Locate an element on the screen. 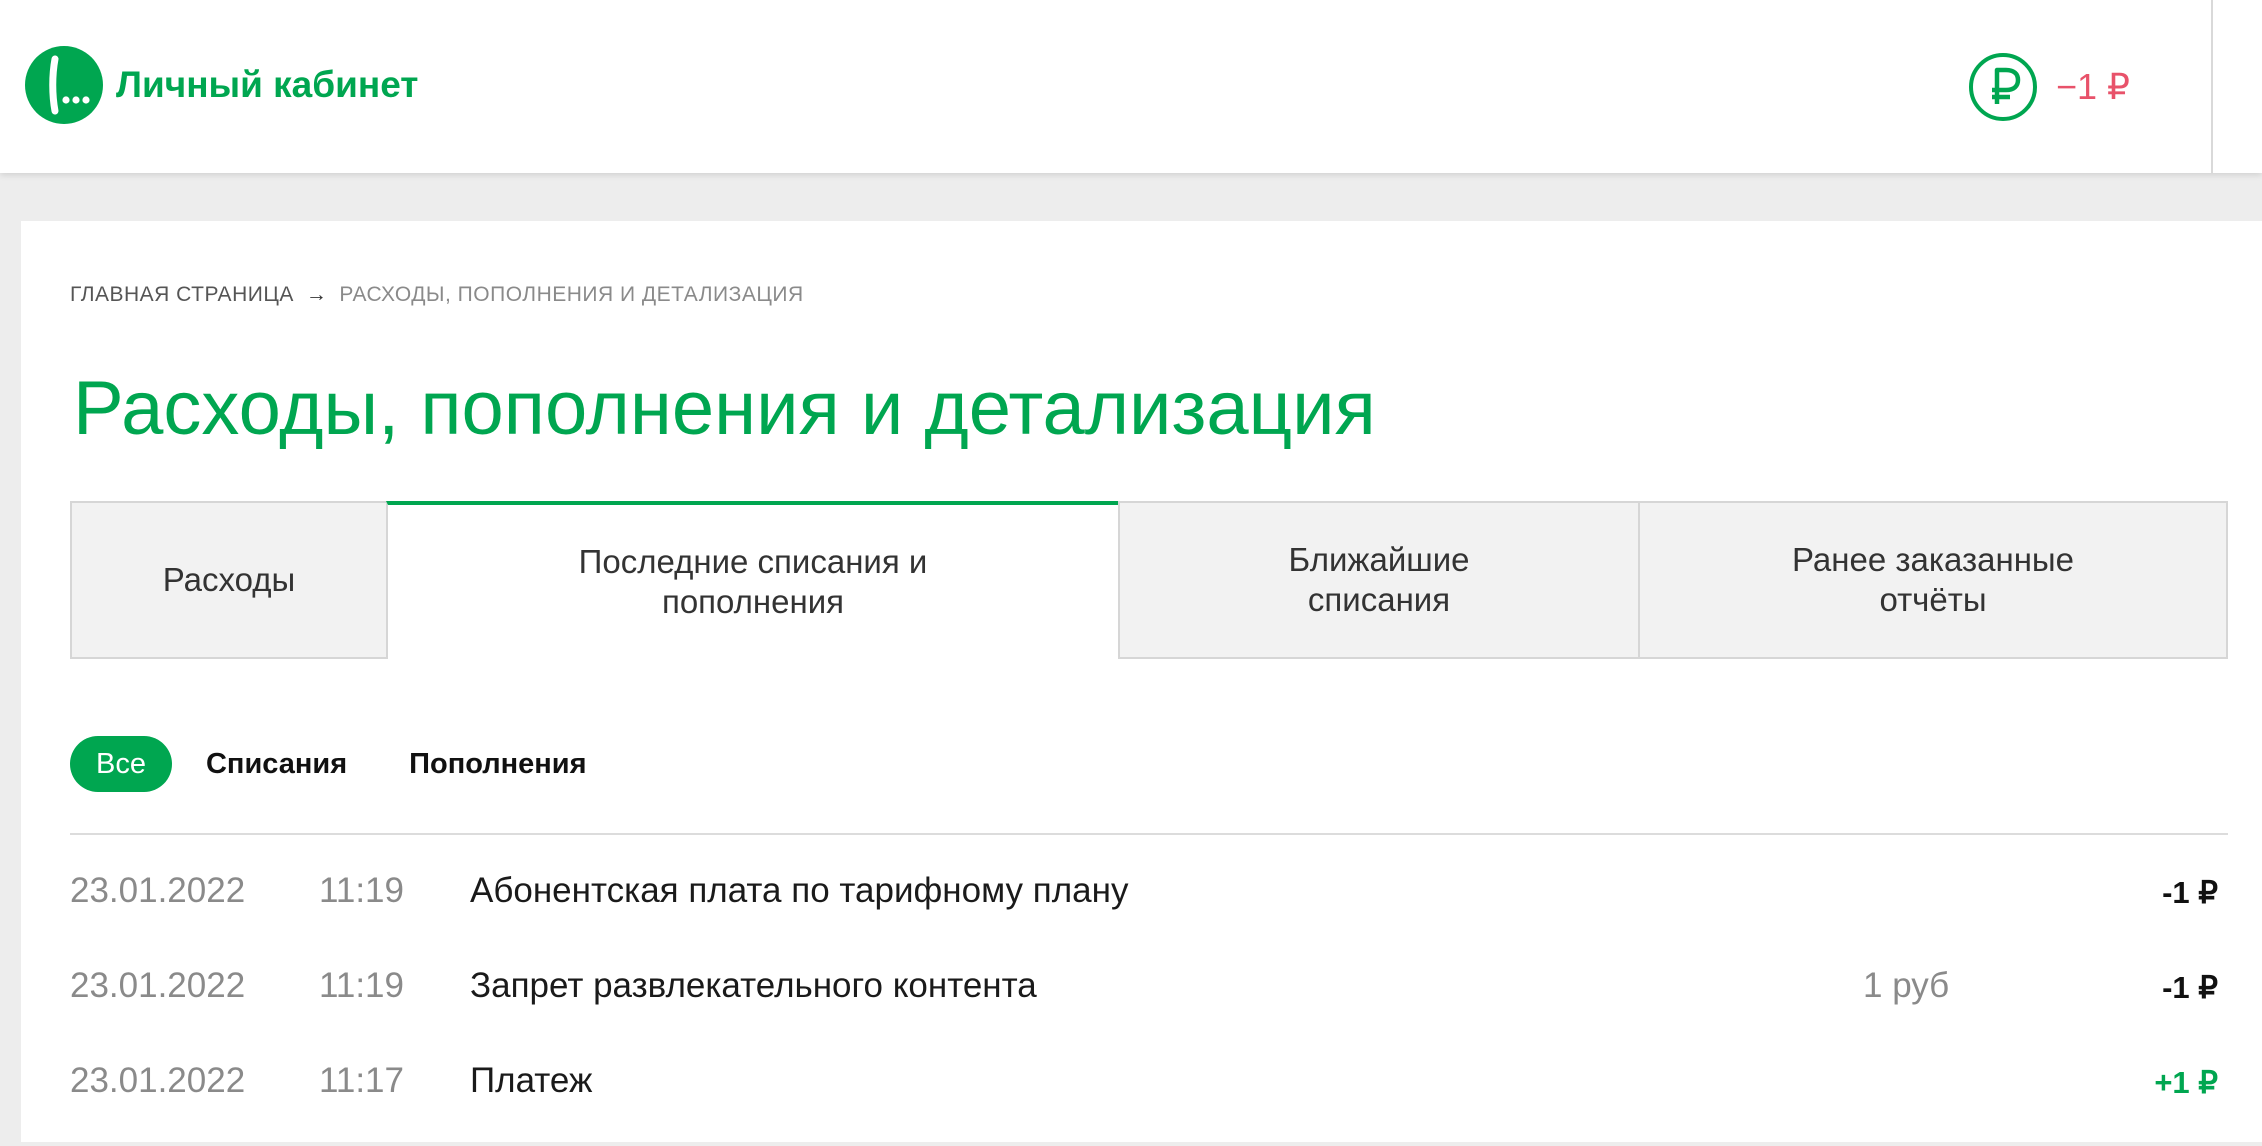  tab-label: Последние списания и пополнения is located at coordinates (753, 581).